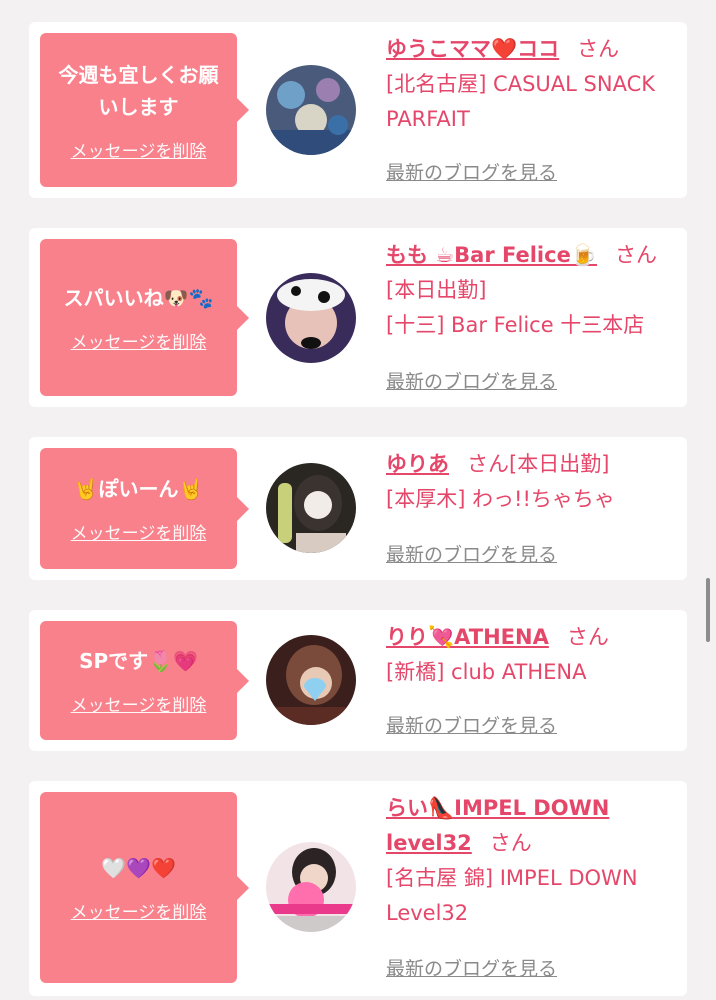 The width and height of the screenshot is (716, 1000). Describe the element at coordinates (138, 489) in the screenshot. I see `bubble-message-text: 🤘ぽいーん🤘` at that location.